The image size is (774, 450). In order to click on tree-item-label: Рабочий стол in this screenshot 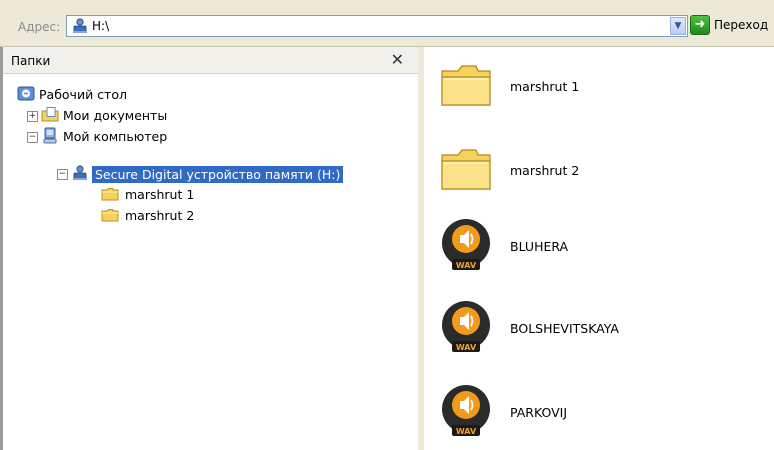, I will do `click(83, 94)`.